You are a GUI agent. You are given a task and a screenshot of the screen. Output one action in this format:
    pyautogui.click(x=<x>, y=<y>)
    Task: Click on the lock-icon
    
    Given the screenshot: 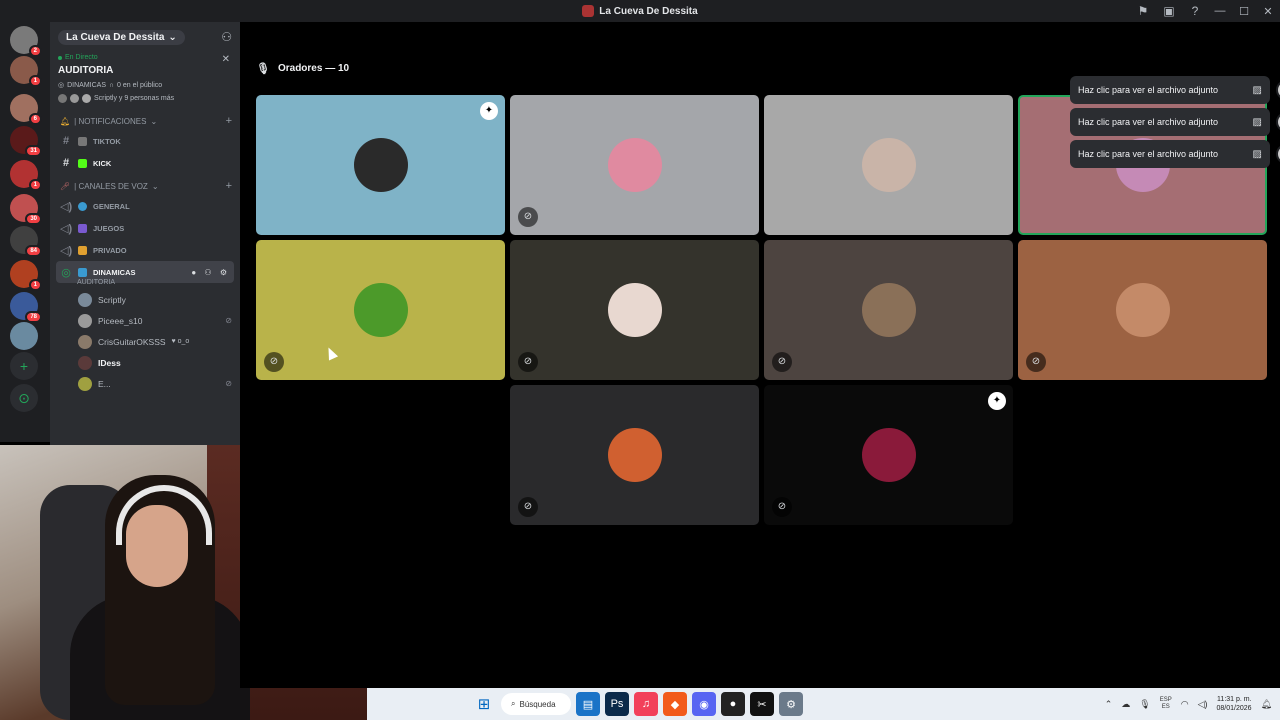 What is the action you would take?
    pyautogui.click(x=82, y=250)
    